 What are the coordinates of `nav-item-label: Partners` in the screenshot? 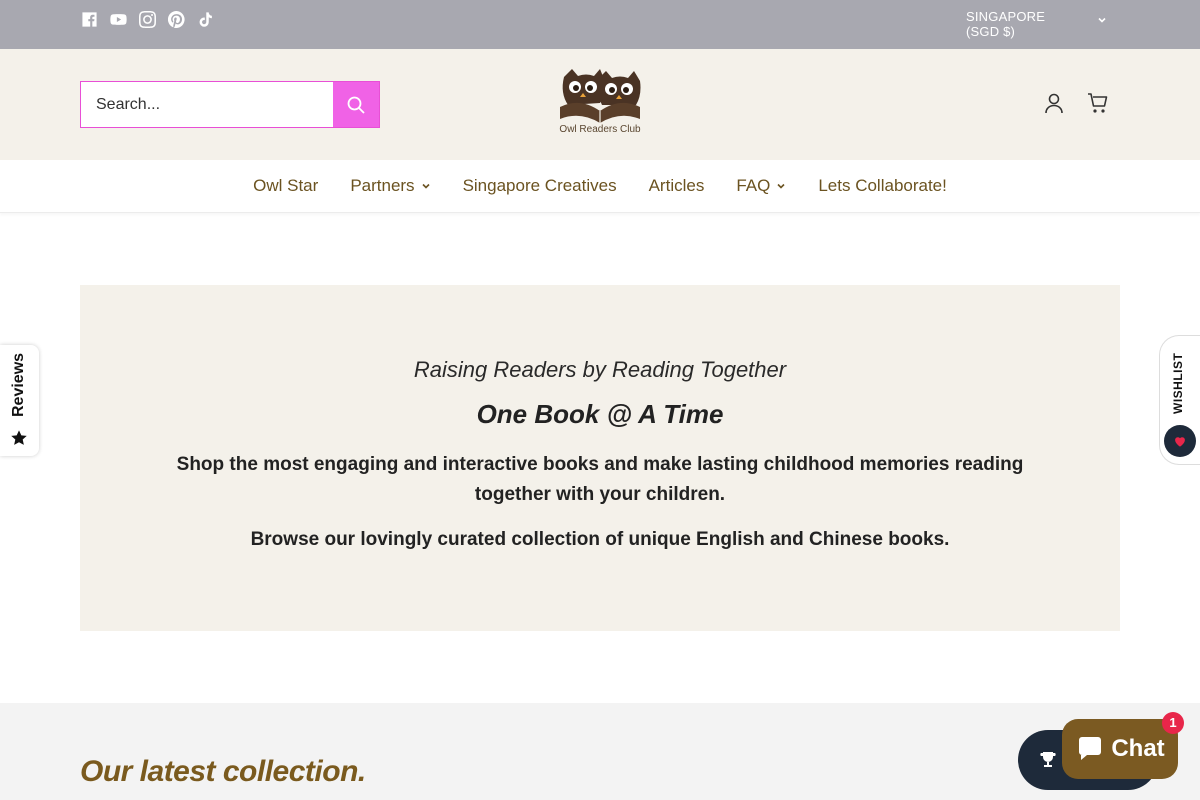 It's located at (382, 185).